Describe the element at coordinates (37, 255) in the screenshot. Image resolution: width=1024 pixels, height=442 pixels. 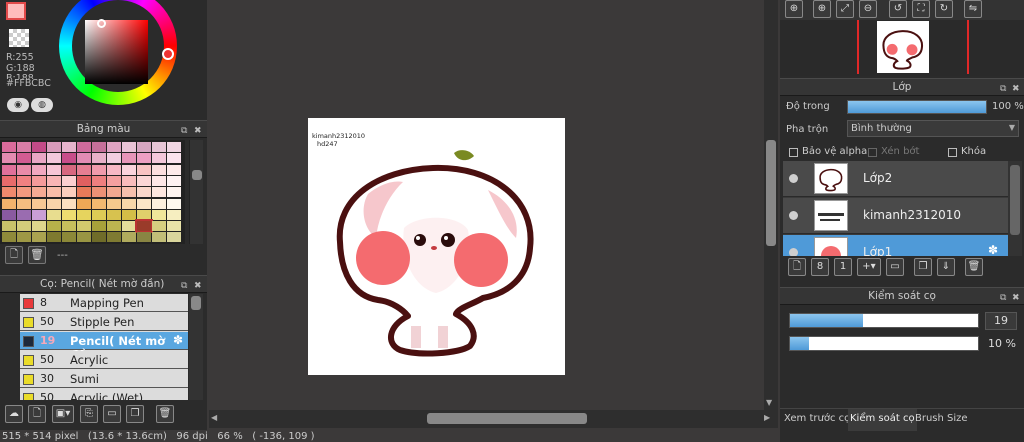
I see `delete-color-button: 🗑` at that location.